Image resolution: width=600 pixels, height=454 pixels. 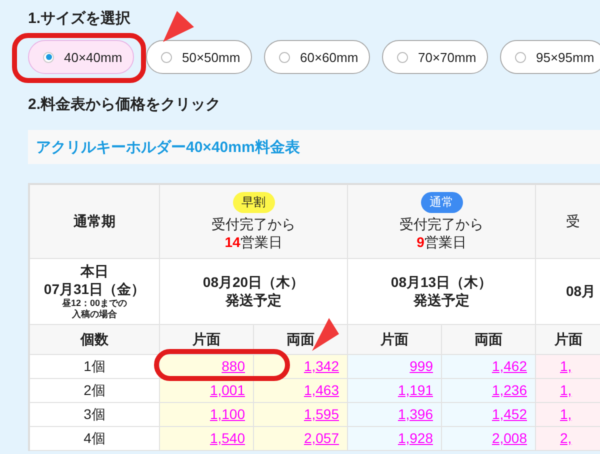 What do you see at coordinates (207, 391) in the screenshot?
I see `price-link: 1,001` at bounding box center [207, 391].